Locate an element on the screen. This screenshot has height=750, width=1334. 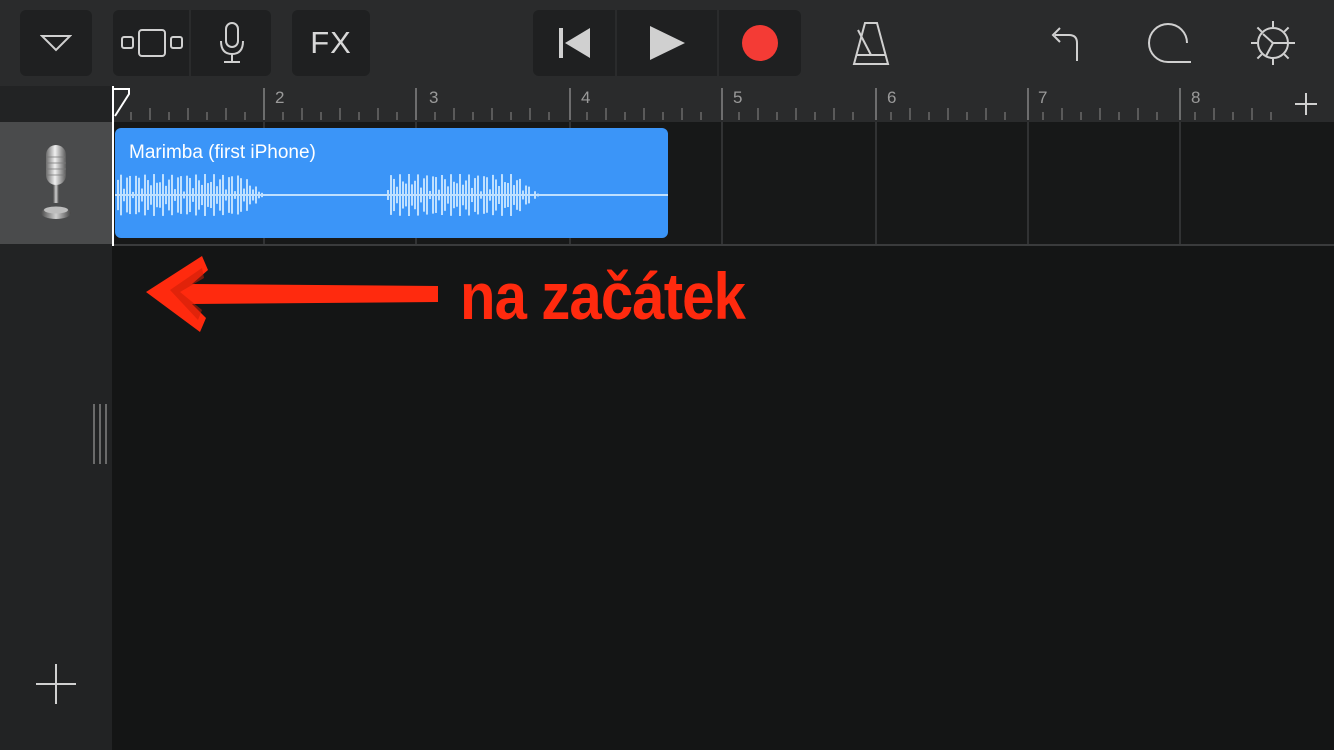
settings-button is located at coordinates (1273, 43).